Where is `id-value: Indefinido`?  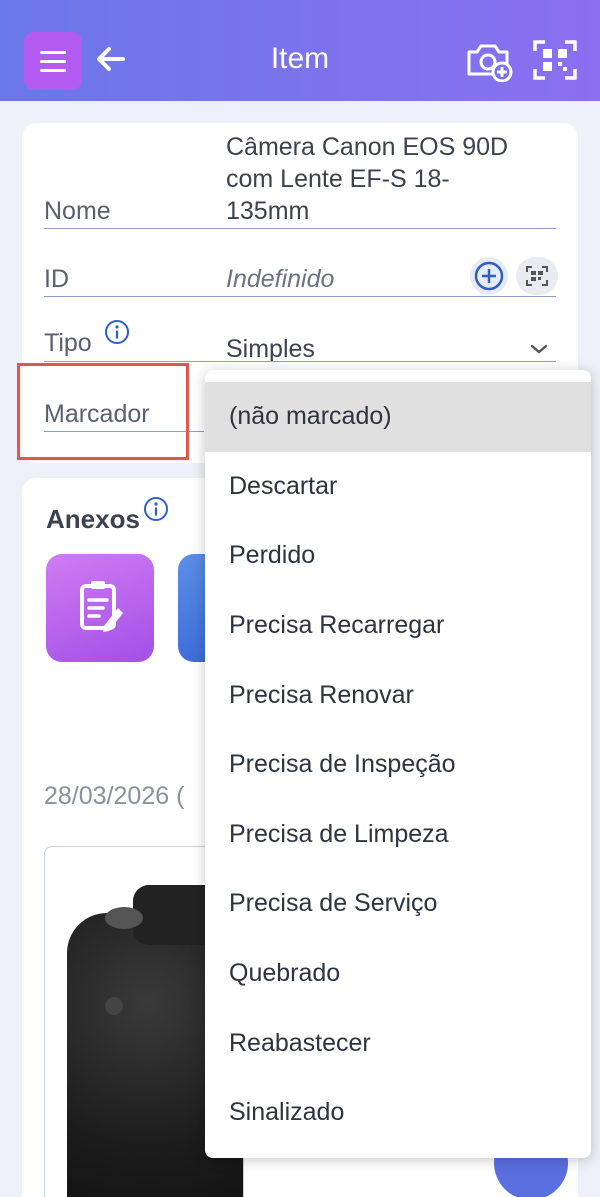
id-value: Indefinido is located at coordinates (280, 279).